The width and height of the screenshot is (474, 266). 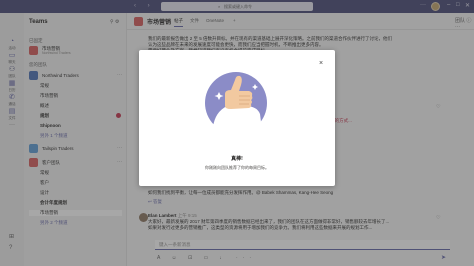 I want to click on thumbs-up-illustration, so click(x=236, y=103).